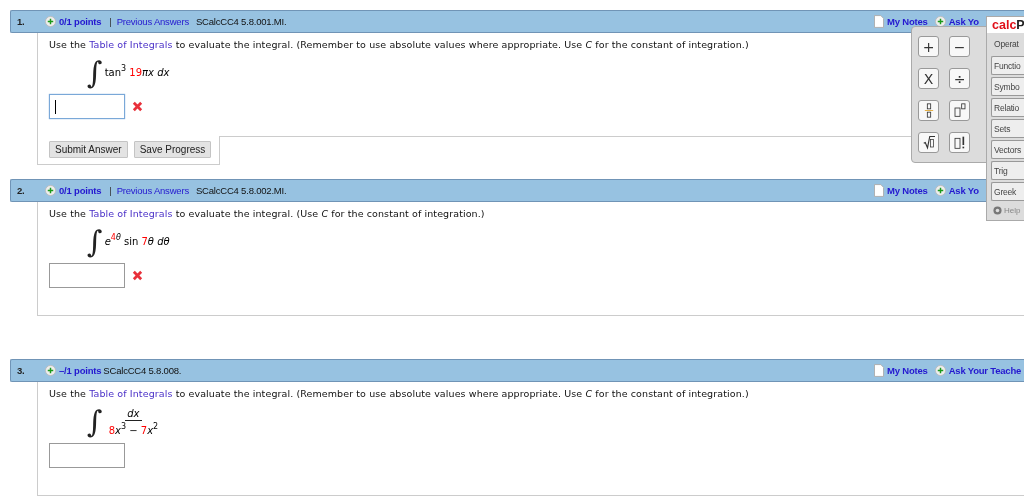 Image resolution: width=1024 pixels, height=504 pixels. I want to click on square-root-icon, so click(928, 142).